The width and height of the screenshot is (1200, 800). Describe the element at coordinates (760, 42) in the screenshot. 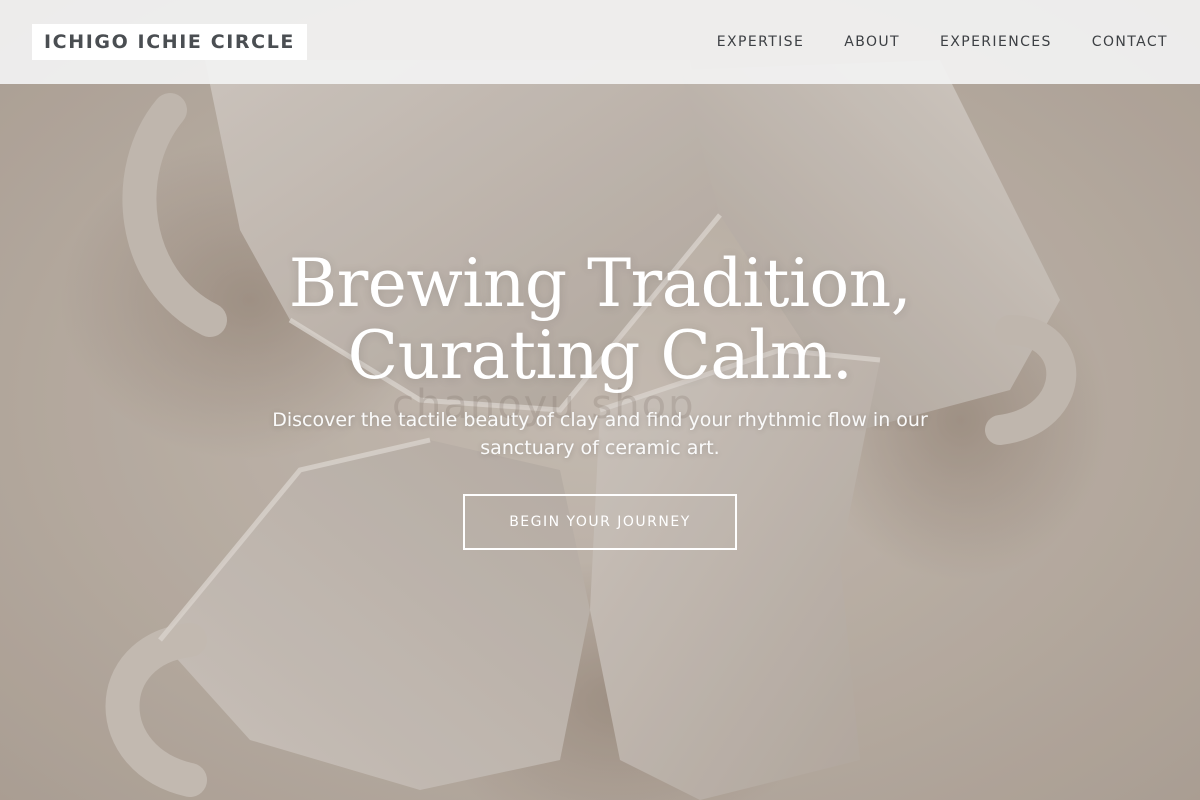

I see `nav-item-expertise: EXPERTISE` at that location.